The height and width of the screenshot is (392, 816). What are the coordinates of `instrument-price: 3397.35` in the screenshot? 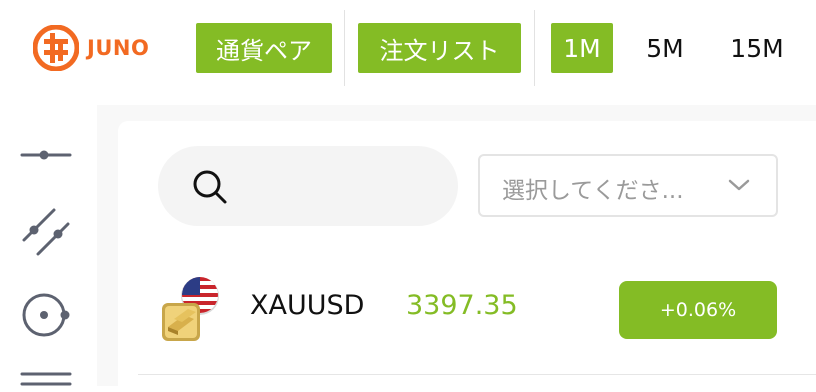 It's located at (462, 305).